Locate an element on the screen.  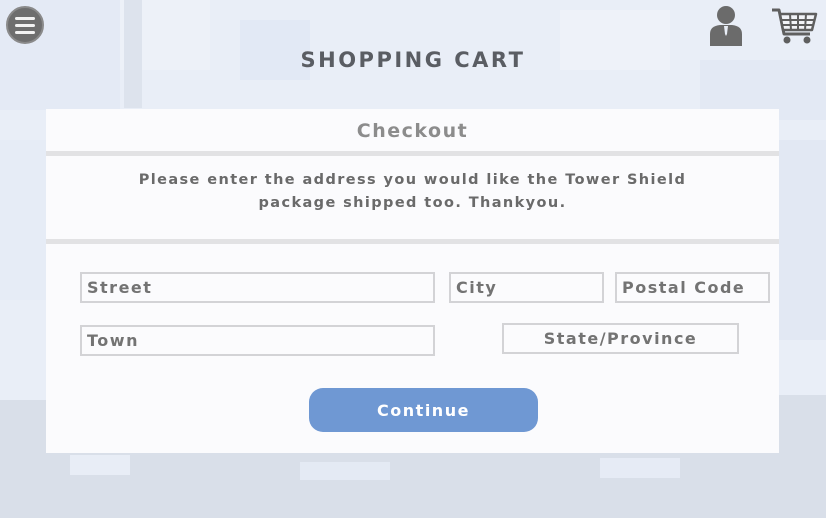
town-input is located at coordinates (257, 340).